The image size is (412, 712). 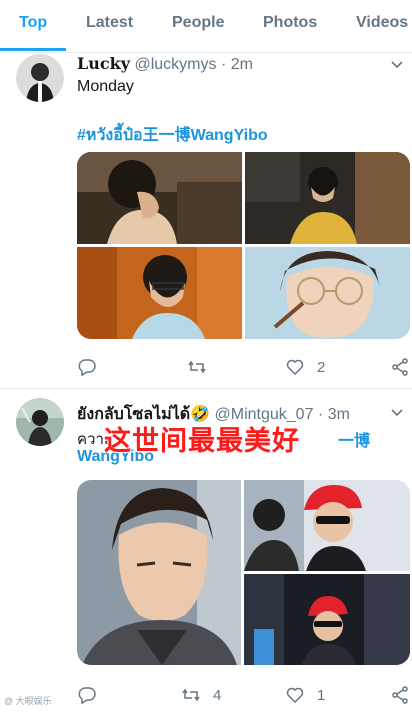 I want to click on retweet-count: 4, so click(x=217, y=695).